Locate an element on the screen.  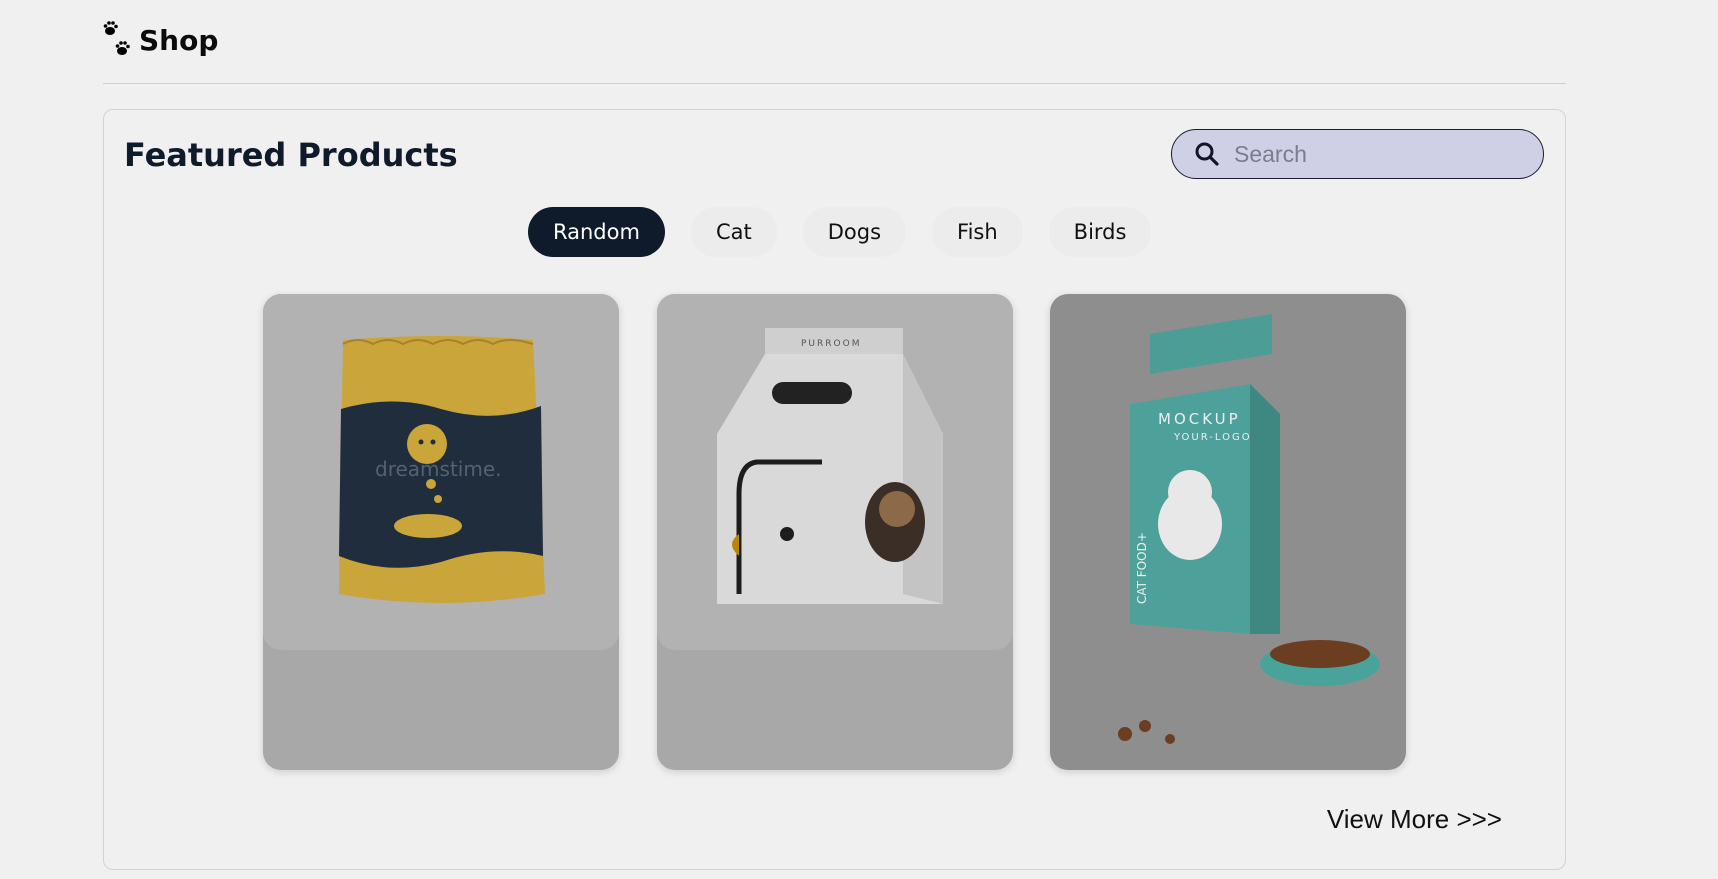
tab-random: Random is located at coordinates (596, 232).